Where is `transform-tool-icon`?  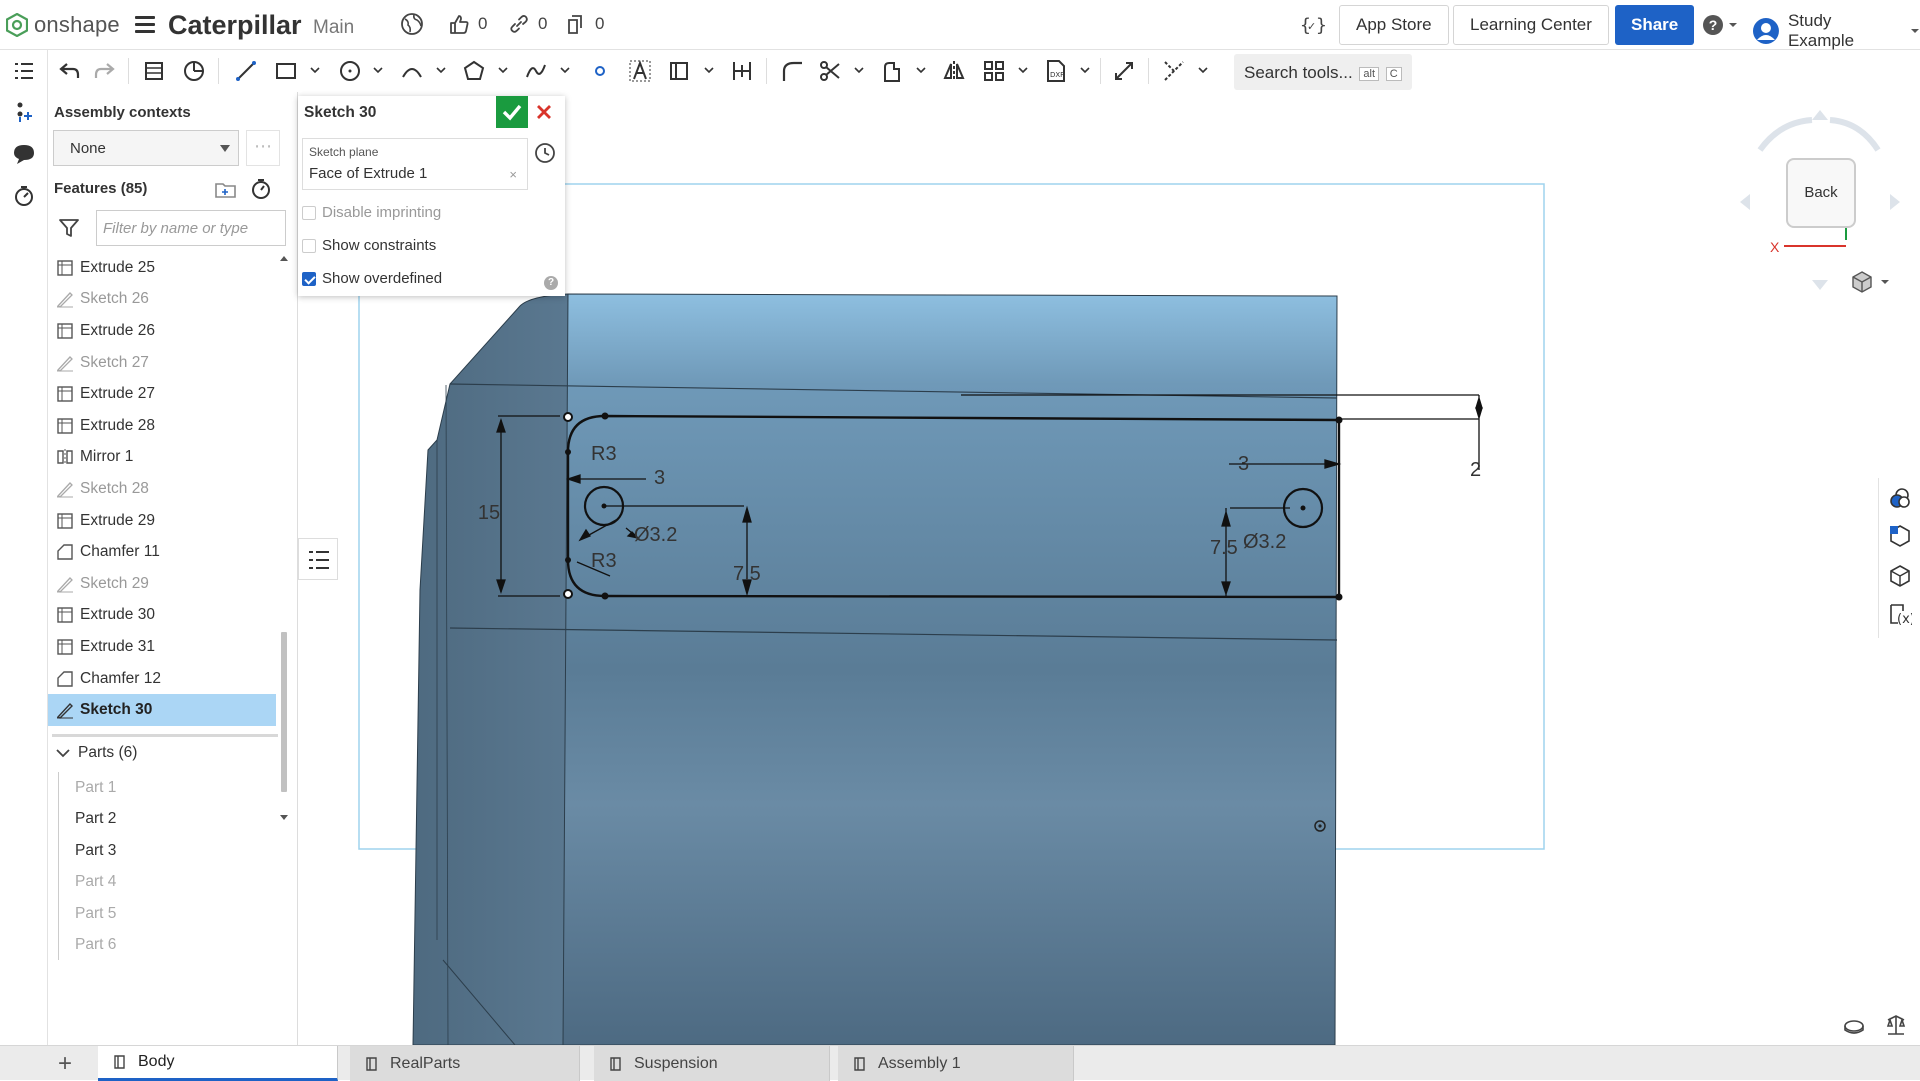
transform-tool-icon is located at coordinates (1124, 71).